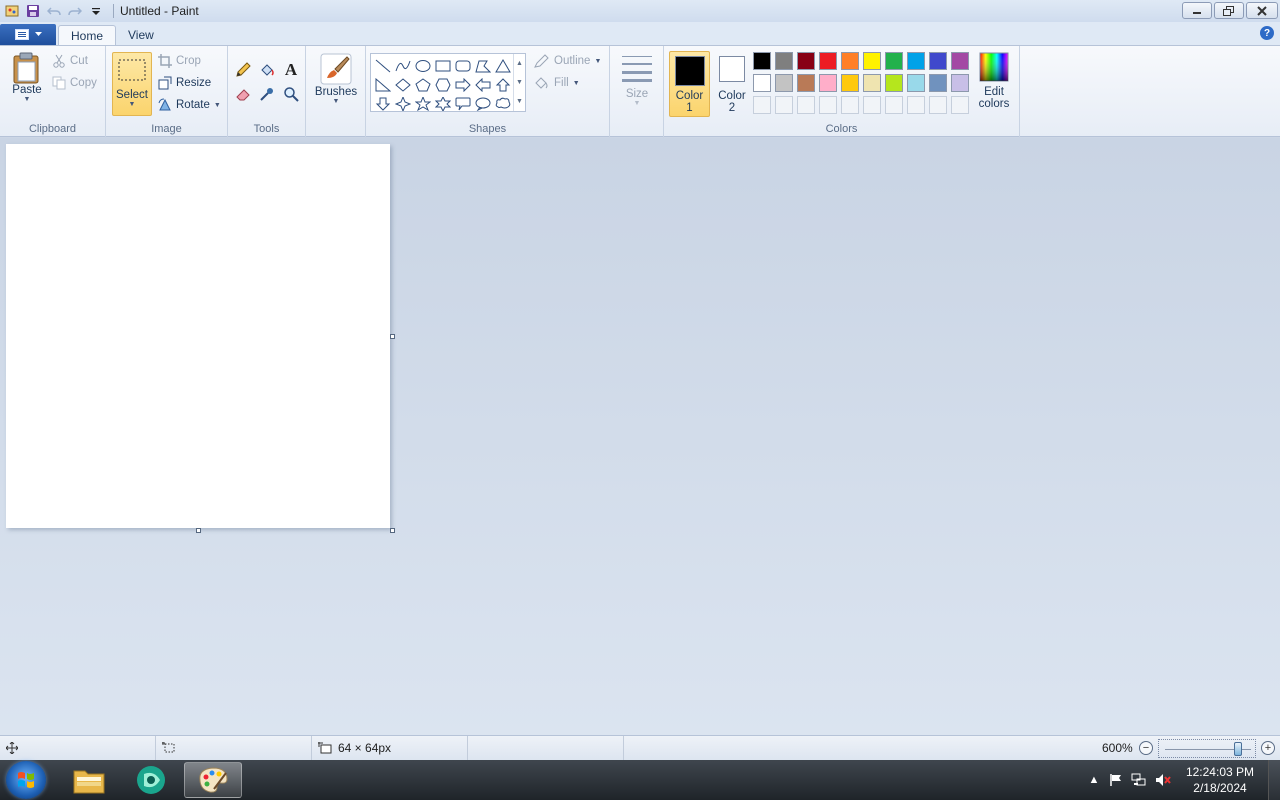  What do you see at coordinates (383, 84) in the screenshot?
I see `right-triangle-shape` at bounding box center [383, 84].